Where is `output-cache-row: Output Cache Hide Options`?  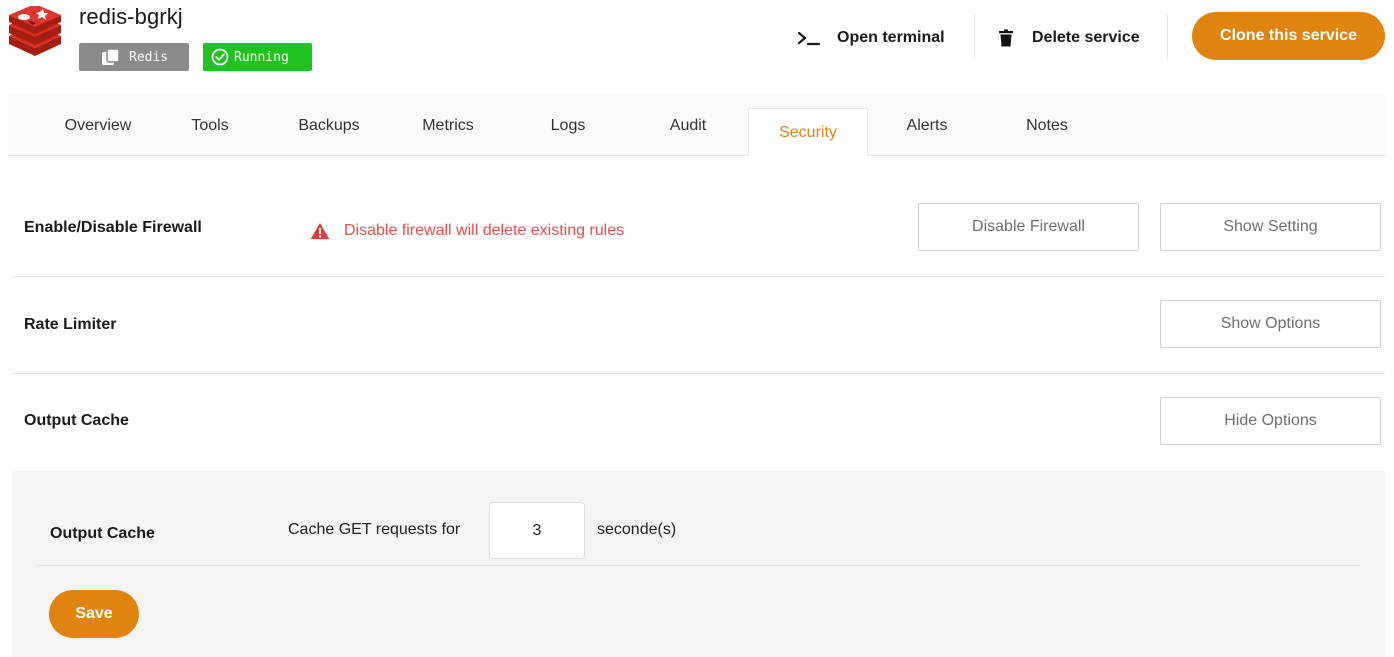 output-cache-row: Output Cache Hide Options is located at coordinates (698, 422).